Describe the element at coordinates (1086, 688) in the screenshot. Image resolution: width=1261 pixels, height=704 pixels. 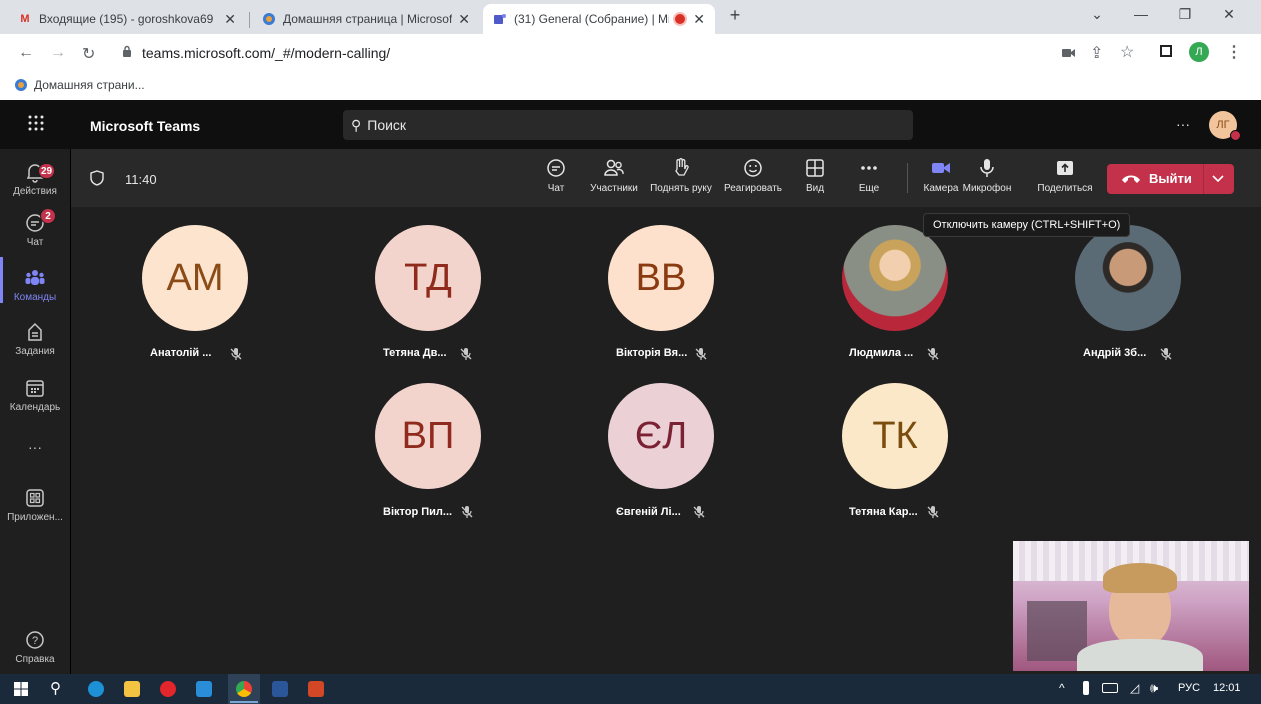
I see `microphone-tray-icon` at that location.